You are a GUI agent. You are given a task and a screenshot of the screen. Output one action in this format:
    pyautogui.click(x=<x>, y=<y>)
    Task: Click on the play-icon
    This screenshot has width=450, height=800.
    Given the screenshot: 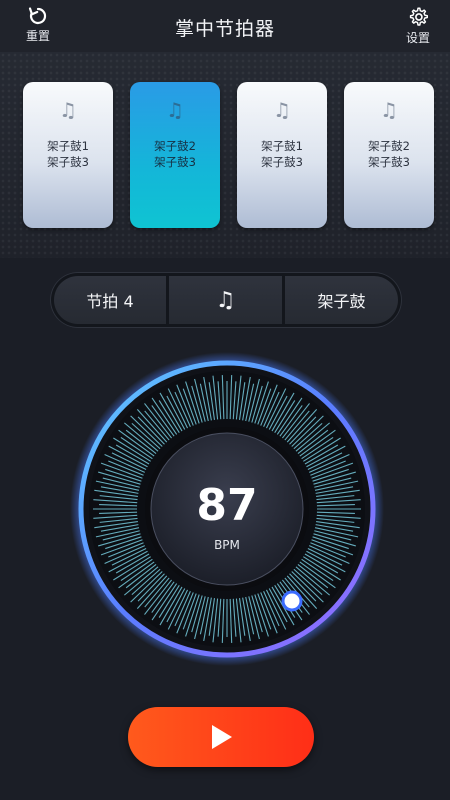 What is the action you would take?
    pyautogui.click(x=222, y=737)
    